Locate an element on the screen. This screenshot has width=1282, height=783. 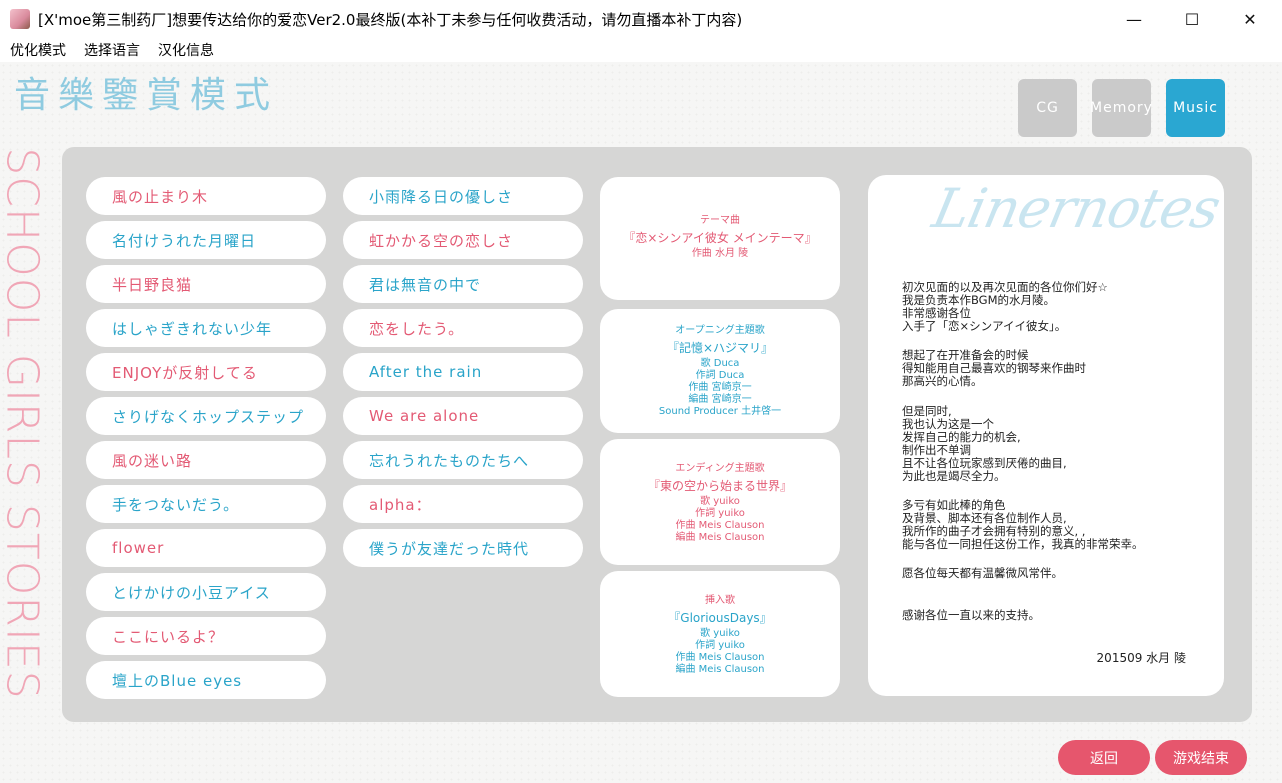
song-item: 恋をしたう。 is located at coordinates (463, 328).